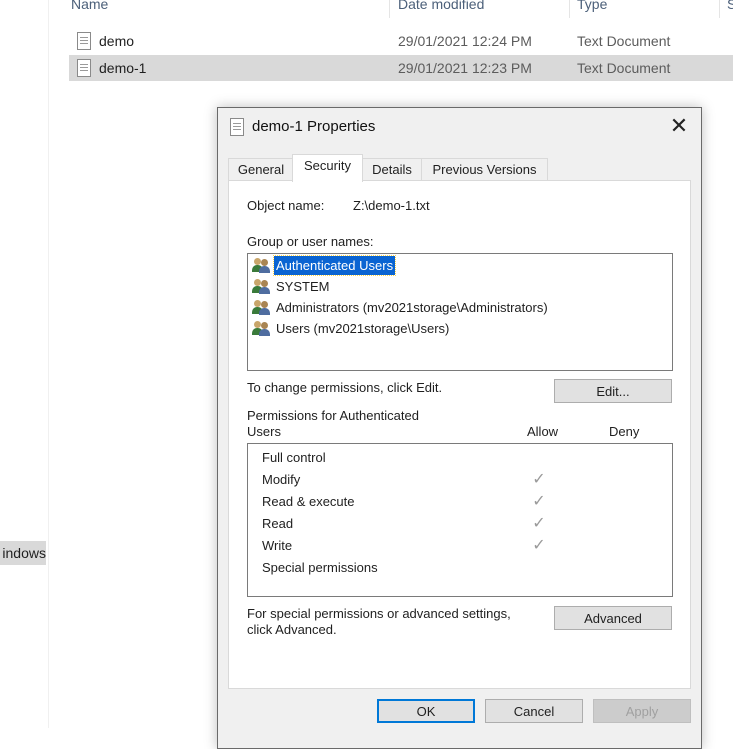 This screenshot has height=749, width=733. I want to click on navigation-pane, so click(24, 364).